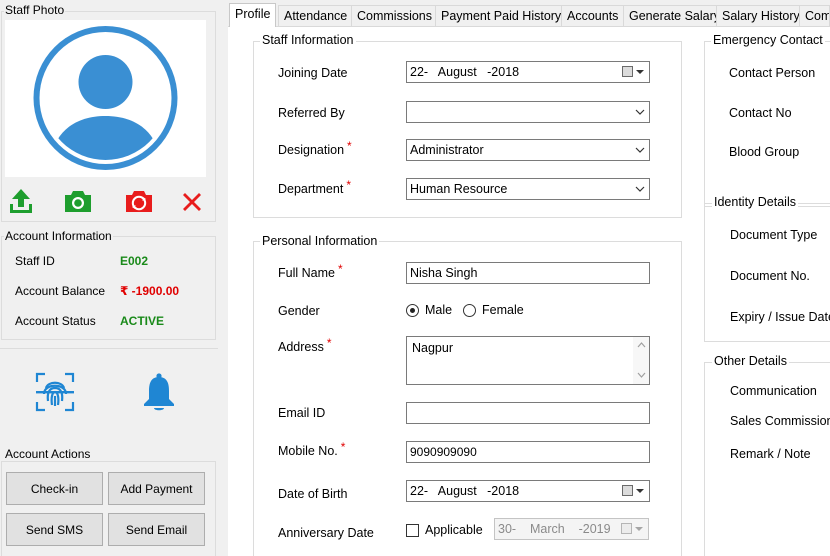 This screenshot has width=830, height=556. What do you see at coordinates (459, 189) in the screenshot?
I see `department-value: Human Resource` at bounding box center [459, 189].